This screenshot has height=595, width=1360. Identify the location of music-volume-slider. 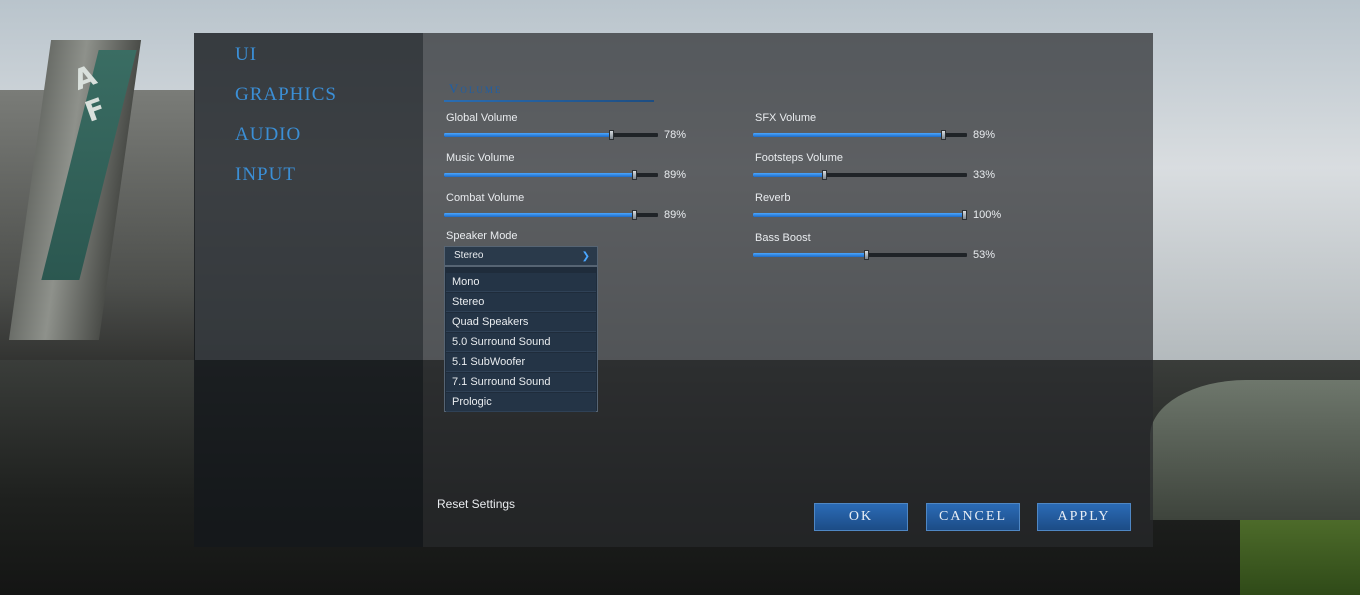
(551, 175).